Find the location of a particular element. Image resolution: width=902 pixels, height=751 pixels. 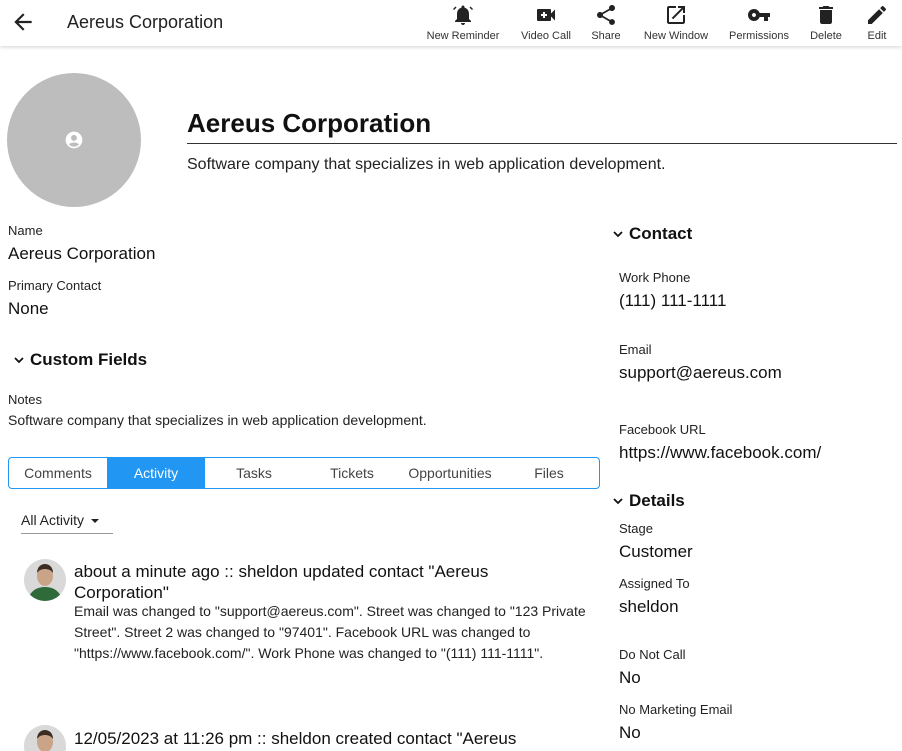

page-title: Aereus Corporation is located at coordinates (309, 123).